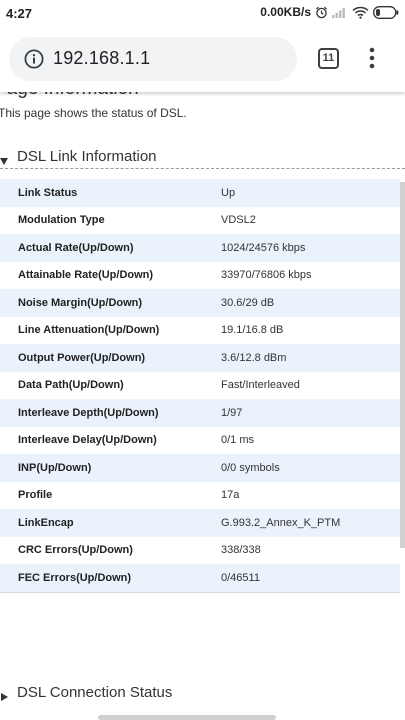  I want to click on row-label: Interleave Depth(Up/Down), so click(88, 412).